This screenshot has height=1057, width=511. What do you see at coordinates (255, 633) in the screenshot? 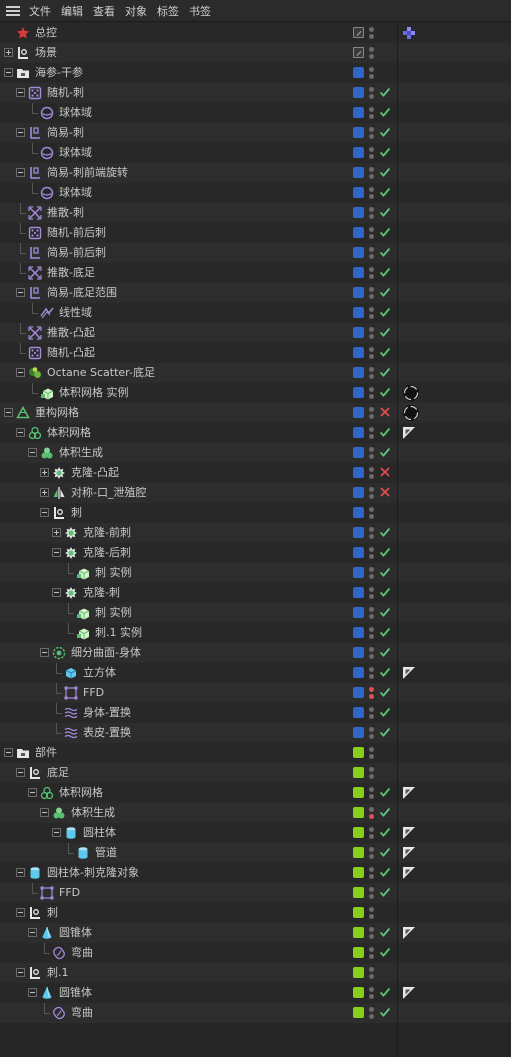
I see `tree-row: 刺.1 实例` at bounding box center [255, 633].